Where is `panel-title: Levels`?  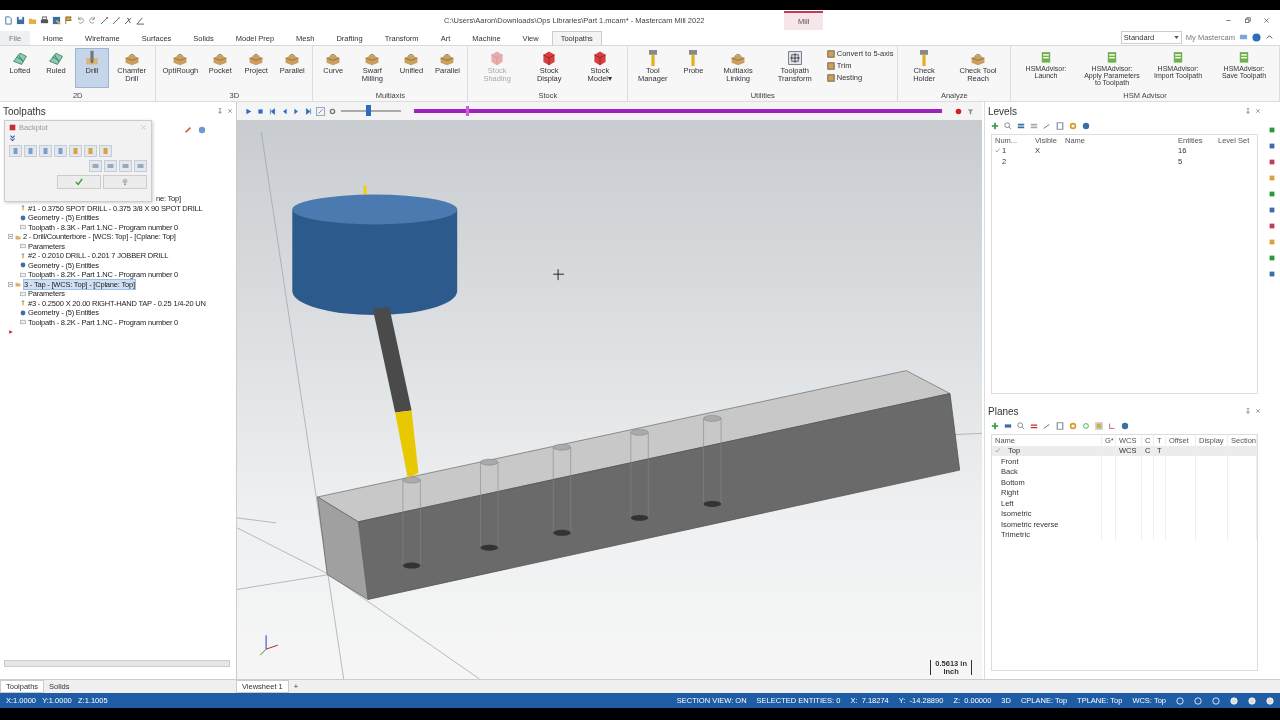 panel-title: Levels is located at coordinates (1002, 111).